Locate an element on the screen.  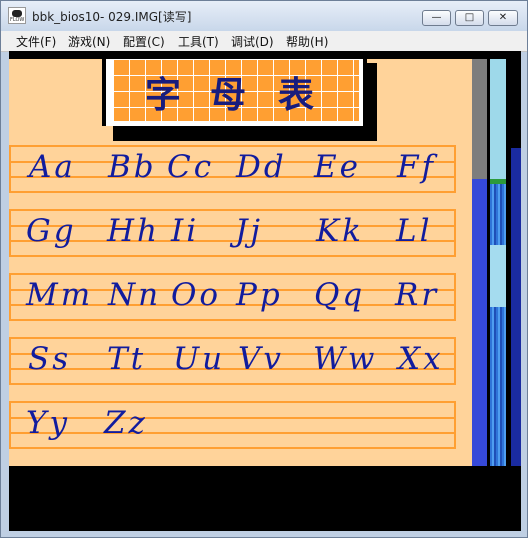
letter-pair-Bb: Bb is located at coordinates (132, 167).